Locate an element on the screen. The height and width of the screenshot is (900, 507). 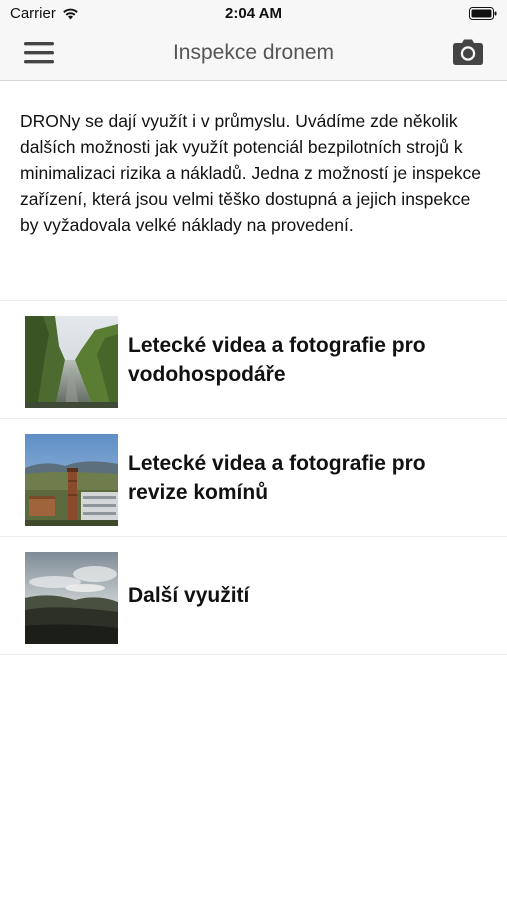
page-title: Inspekce dronem is located at coordinates (253, 52).